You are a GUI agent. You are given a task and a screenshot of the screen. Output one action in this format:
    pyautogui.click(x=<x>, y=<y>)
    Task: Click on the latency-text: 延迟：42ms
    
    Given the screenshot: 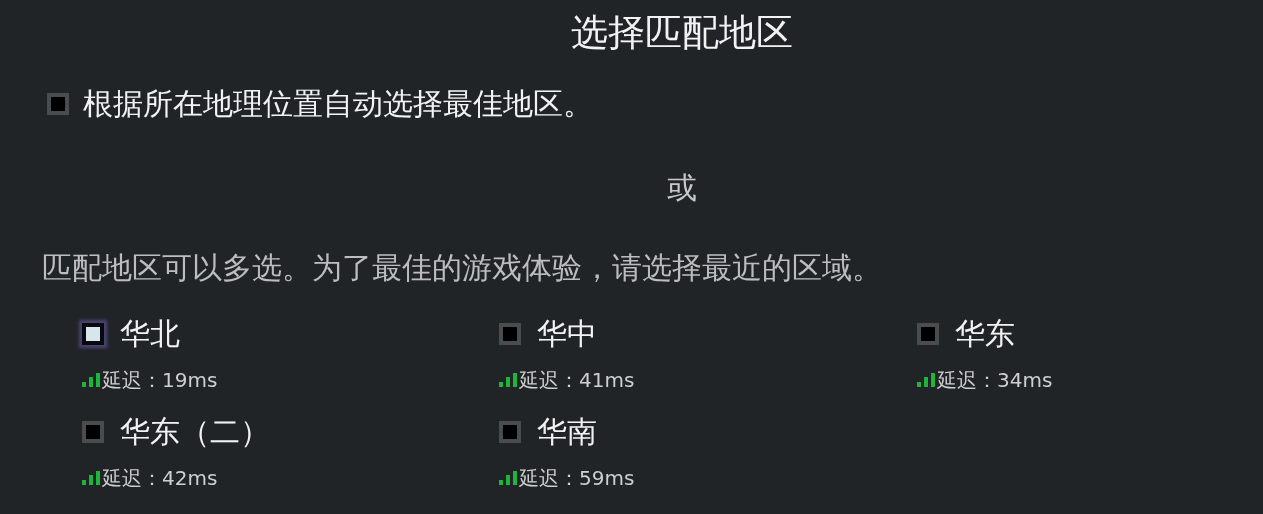 What is the action you would take?
    pyautogui.click(x=160, y=478)
    